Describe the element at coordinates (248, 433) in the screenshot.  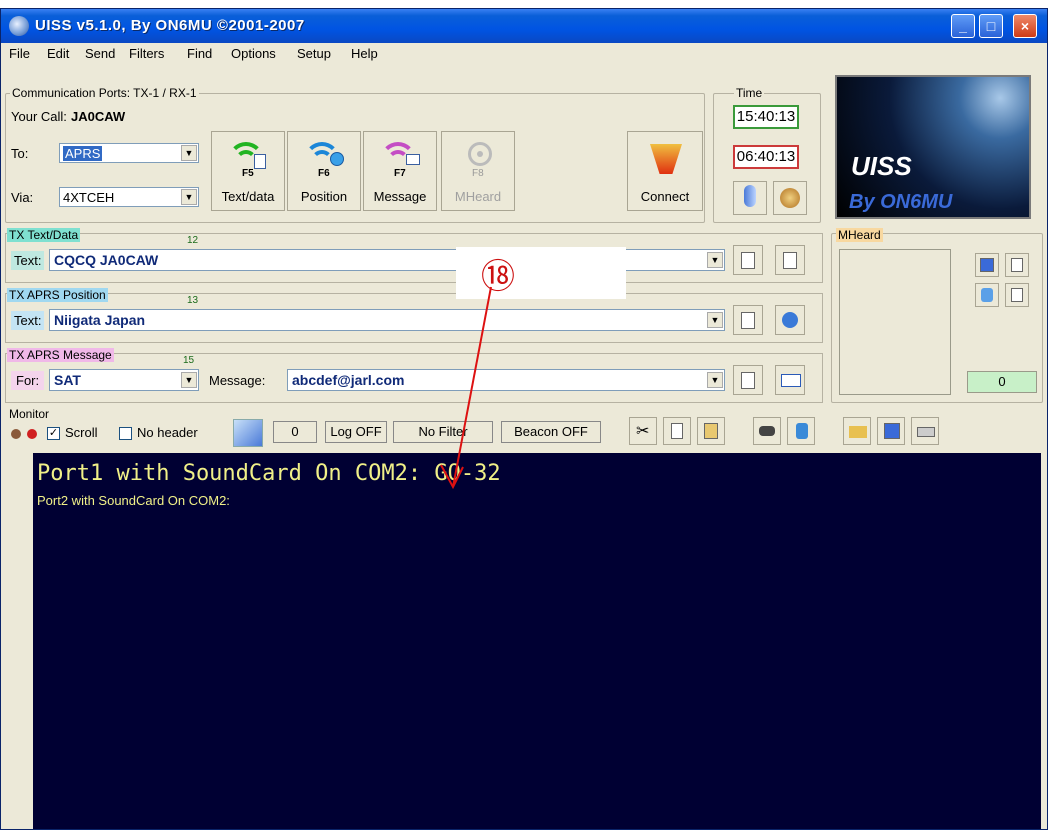
I see `color-picker-icon` at that location.